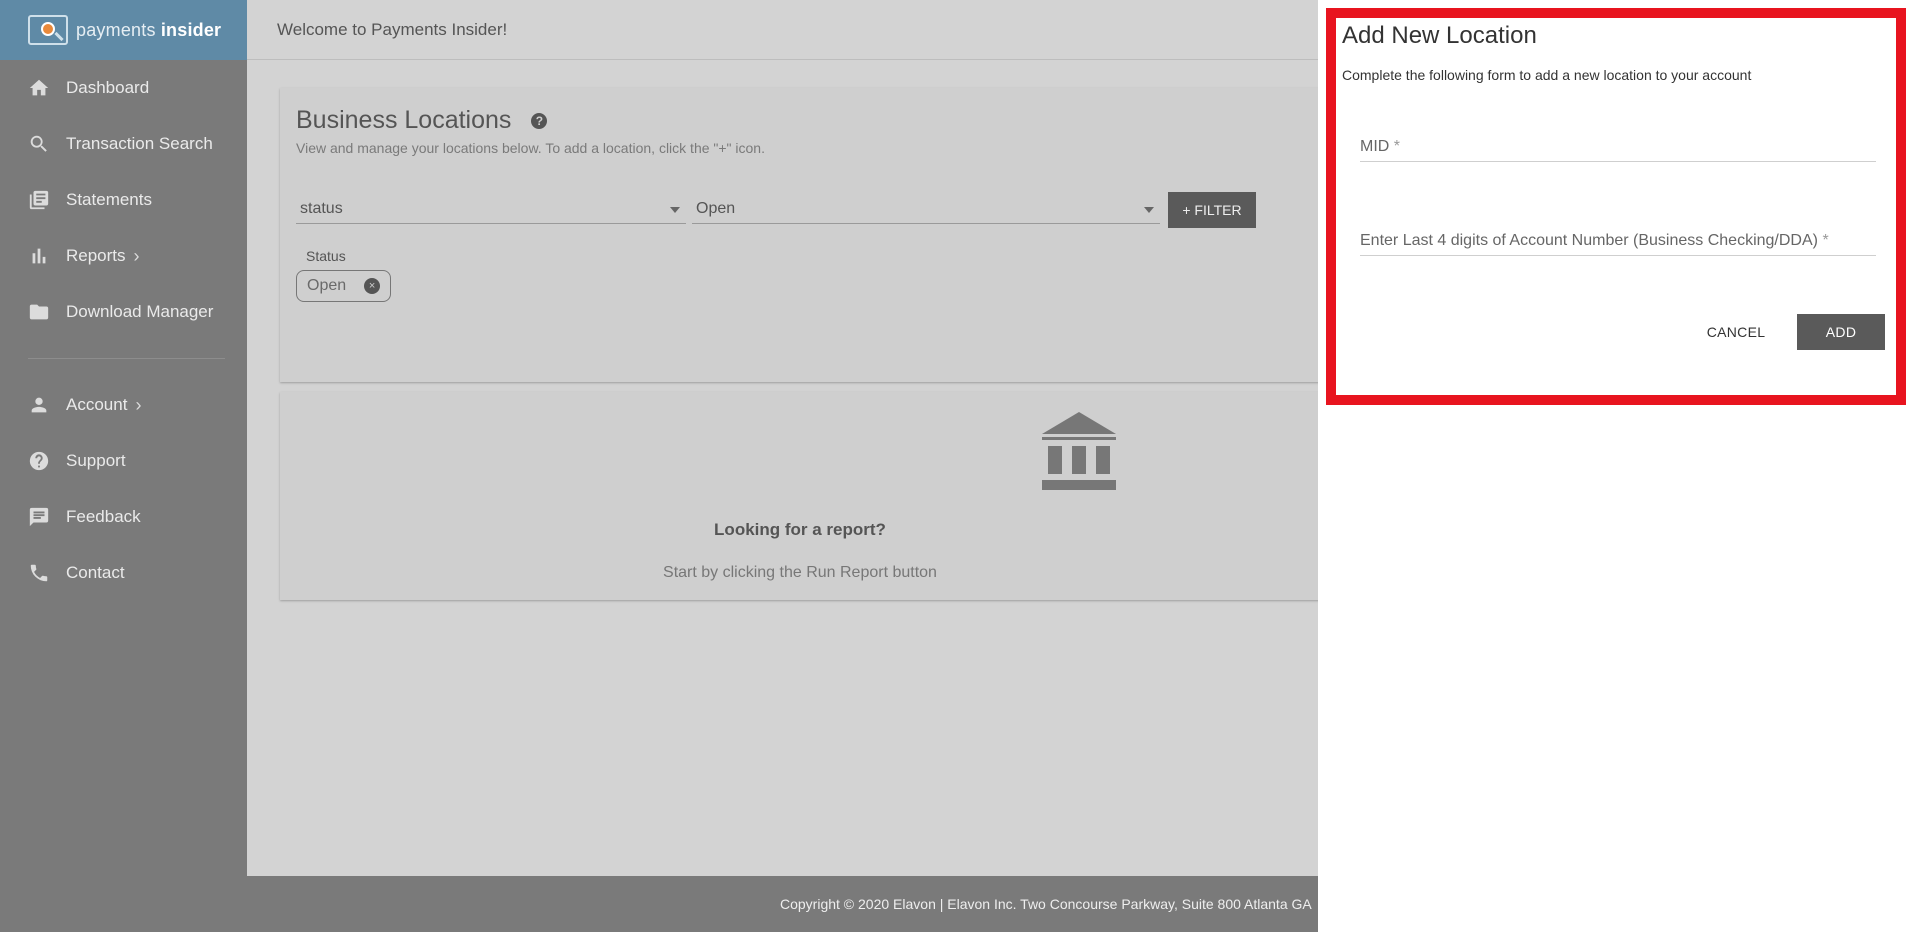 This screenshot has height=932, width=1916. I want to click on sidebar-item-label: Reports, so click(96, 255).